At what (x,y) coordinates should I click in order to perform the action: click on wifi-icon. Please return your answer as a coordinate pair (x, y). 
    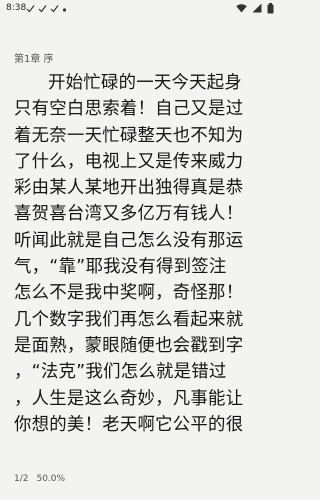
    Looking at the image, I should click on (241, 8).